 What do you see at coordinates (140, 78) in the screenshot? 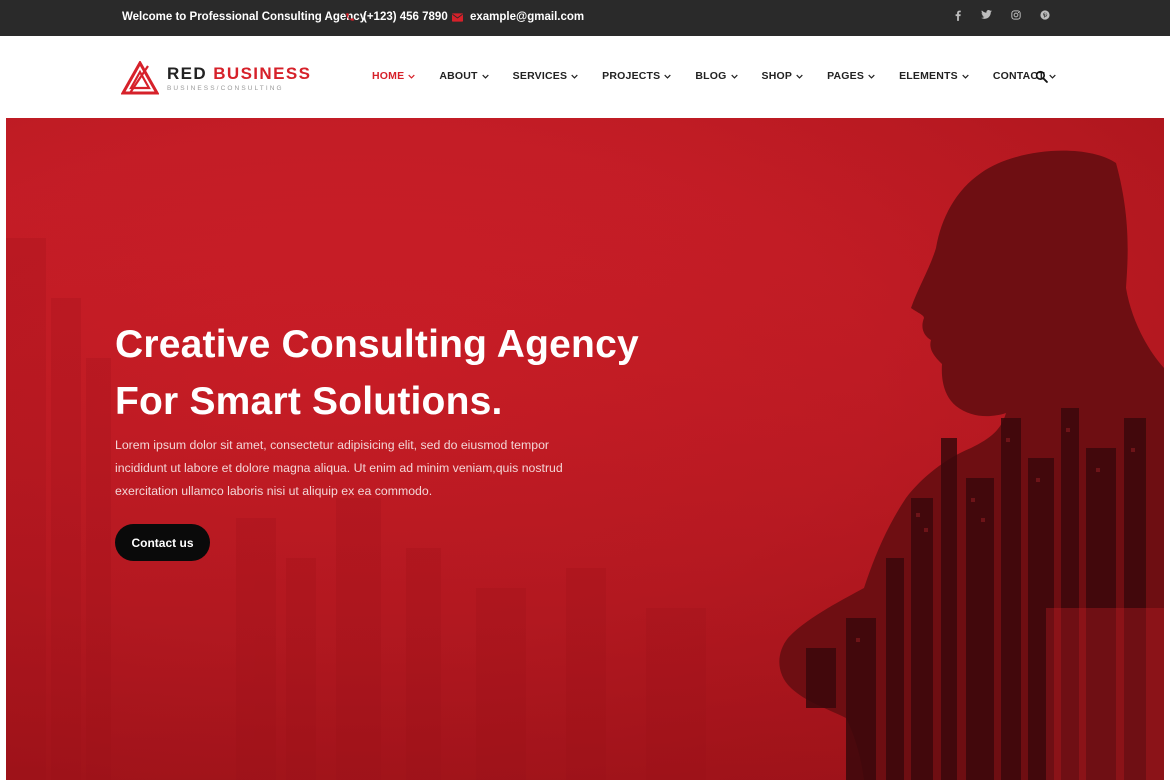
I see `triangle-logo-icon` at bounding box center [140, 78].